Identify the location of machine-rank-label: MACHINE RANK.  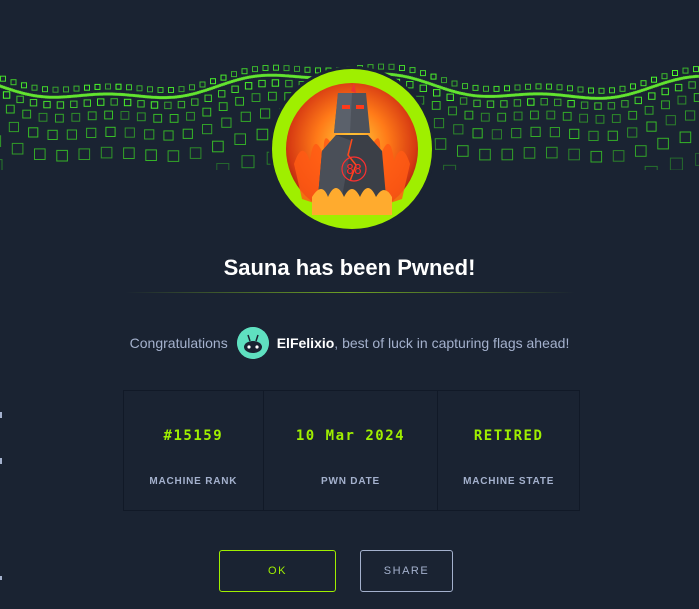
(193, 481).